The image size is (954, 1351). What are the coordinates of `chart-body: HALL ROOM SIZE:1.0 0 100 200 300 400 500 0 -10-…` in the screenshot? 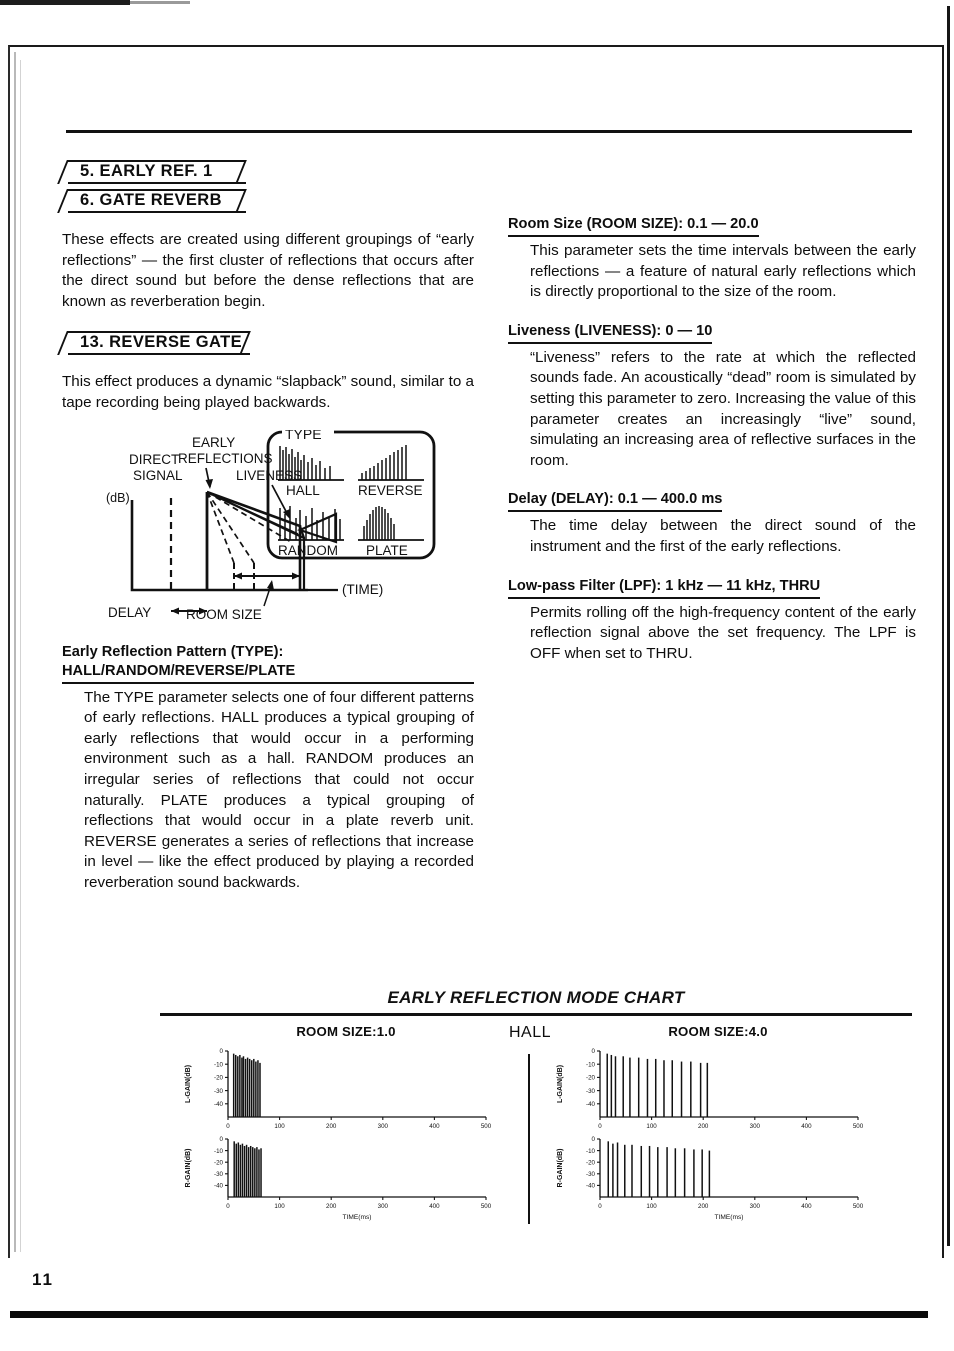 It's located at (536, 1130).